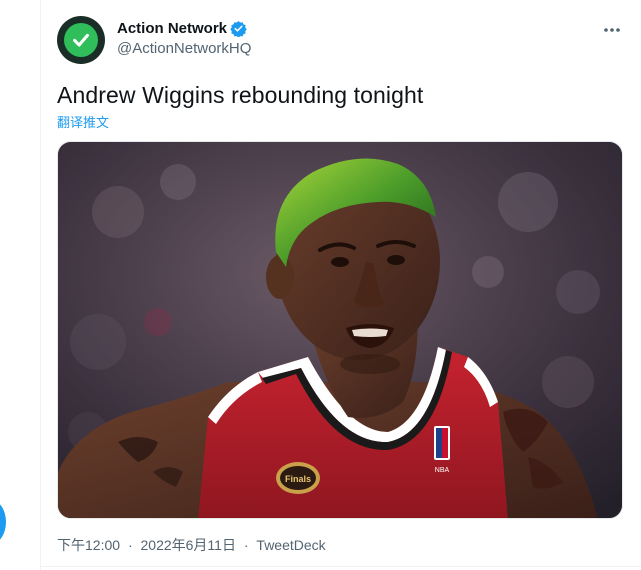 This screenshot has width=641, height=570. I want to click on column-divider, so click(40, 285).